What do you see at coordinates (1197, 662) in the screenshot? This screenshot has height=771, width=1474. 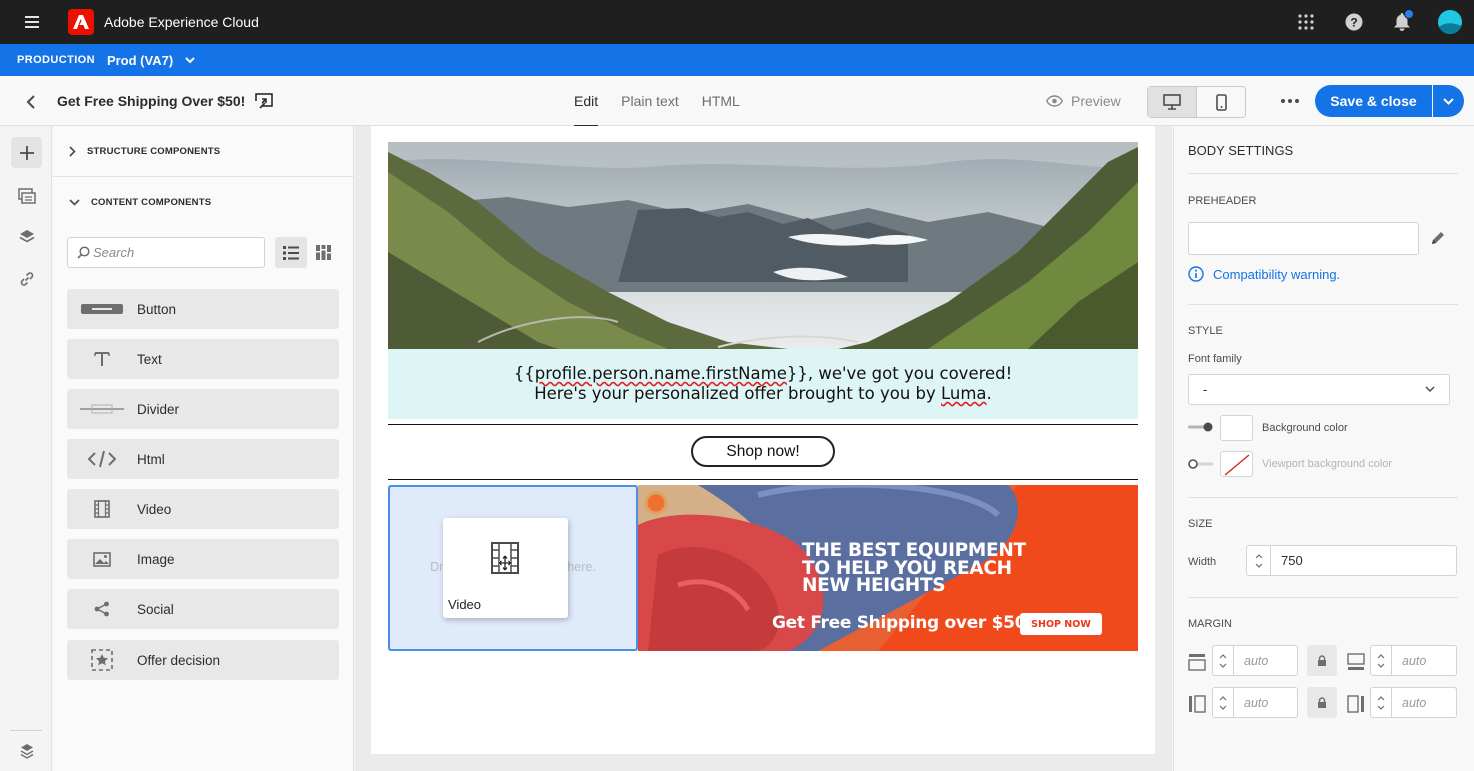 I see `margin-top-icon` at bounding box center [1197, 662].